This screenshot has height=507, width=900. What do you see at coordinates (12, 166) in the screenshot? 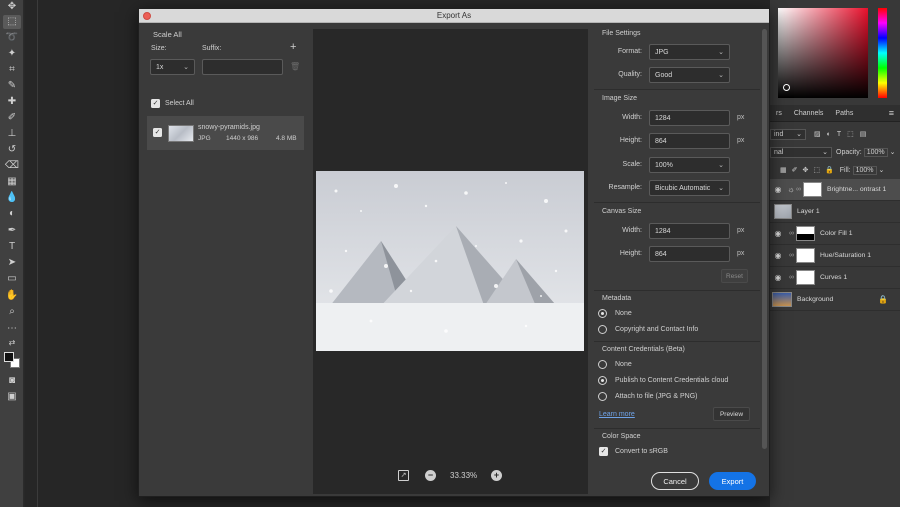
I see `eraser-tool-icon: ⌫` at bounding box center [12, 166].